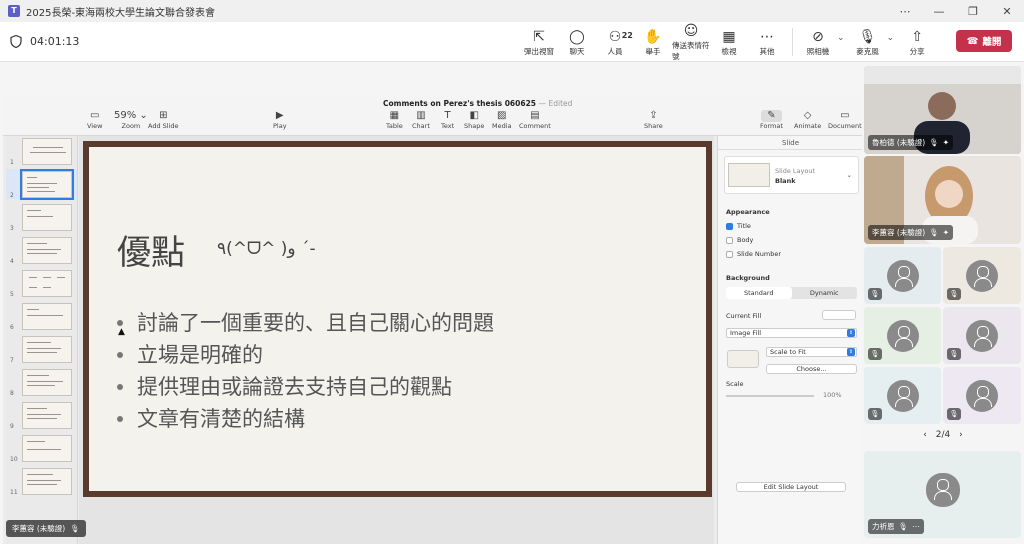  I want to click on slide-number-checkbox: Slide Number, so click(753, 254).